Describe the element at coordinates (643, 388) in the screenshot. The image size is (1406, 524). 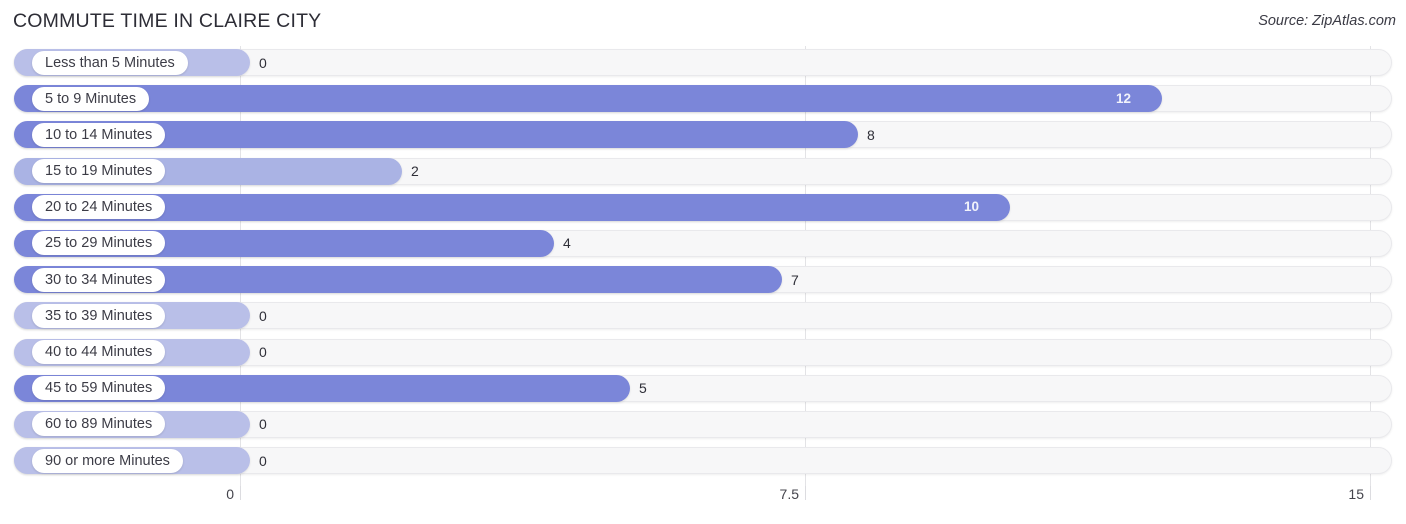
I see `bar-value-label: 5` at that location.